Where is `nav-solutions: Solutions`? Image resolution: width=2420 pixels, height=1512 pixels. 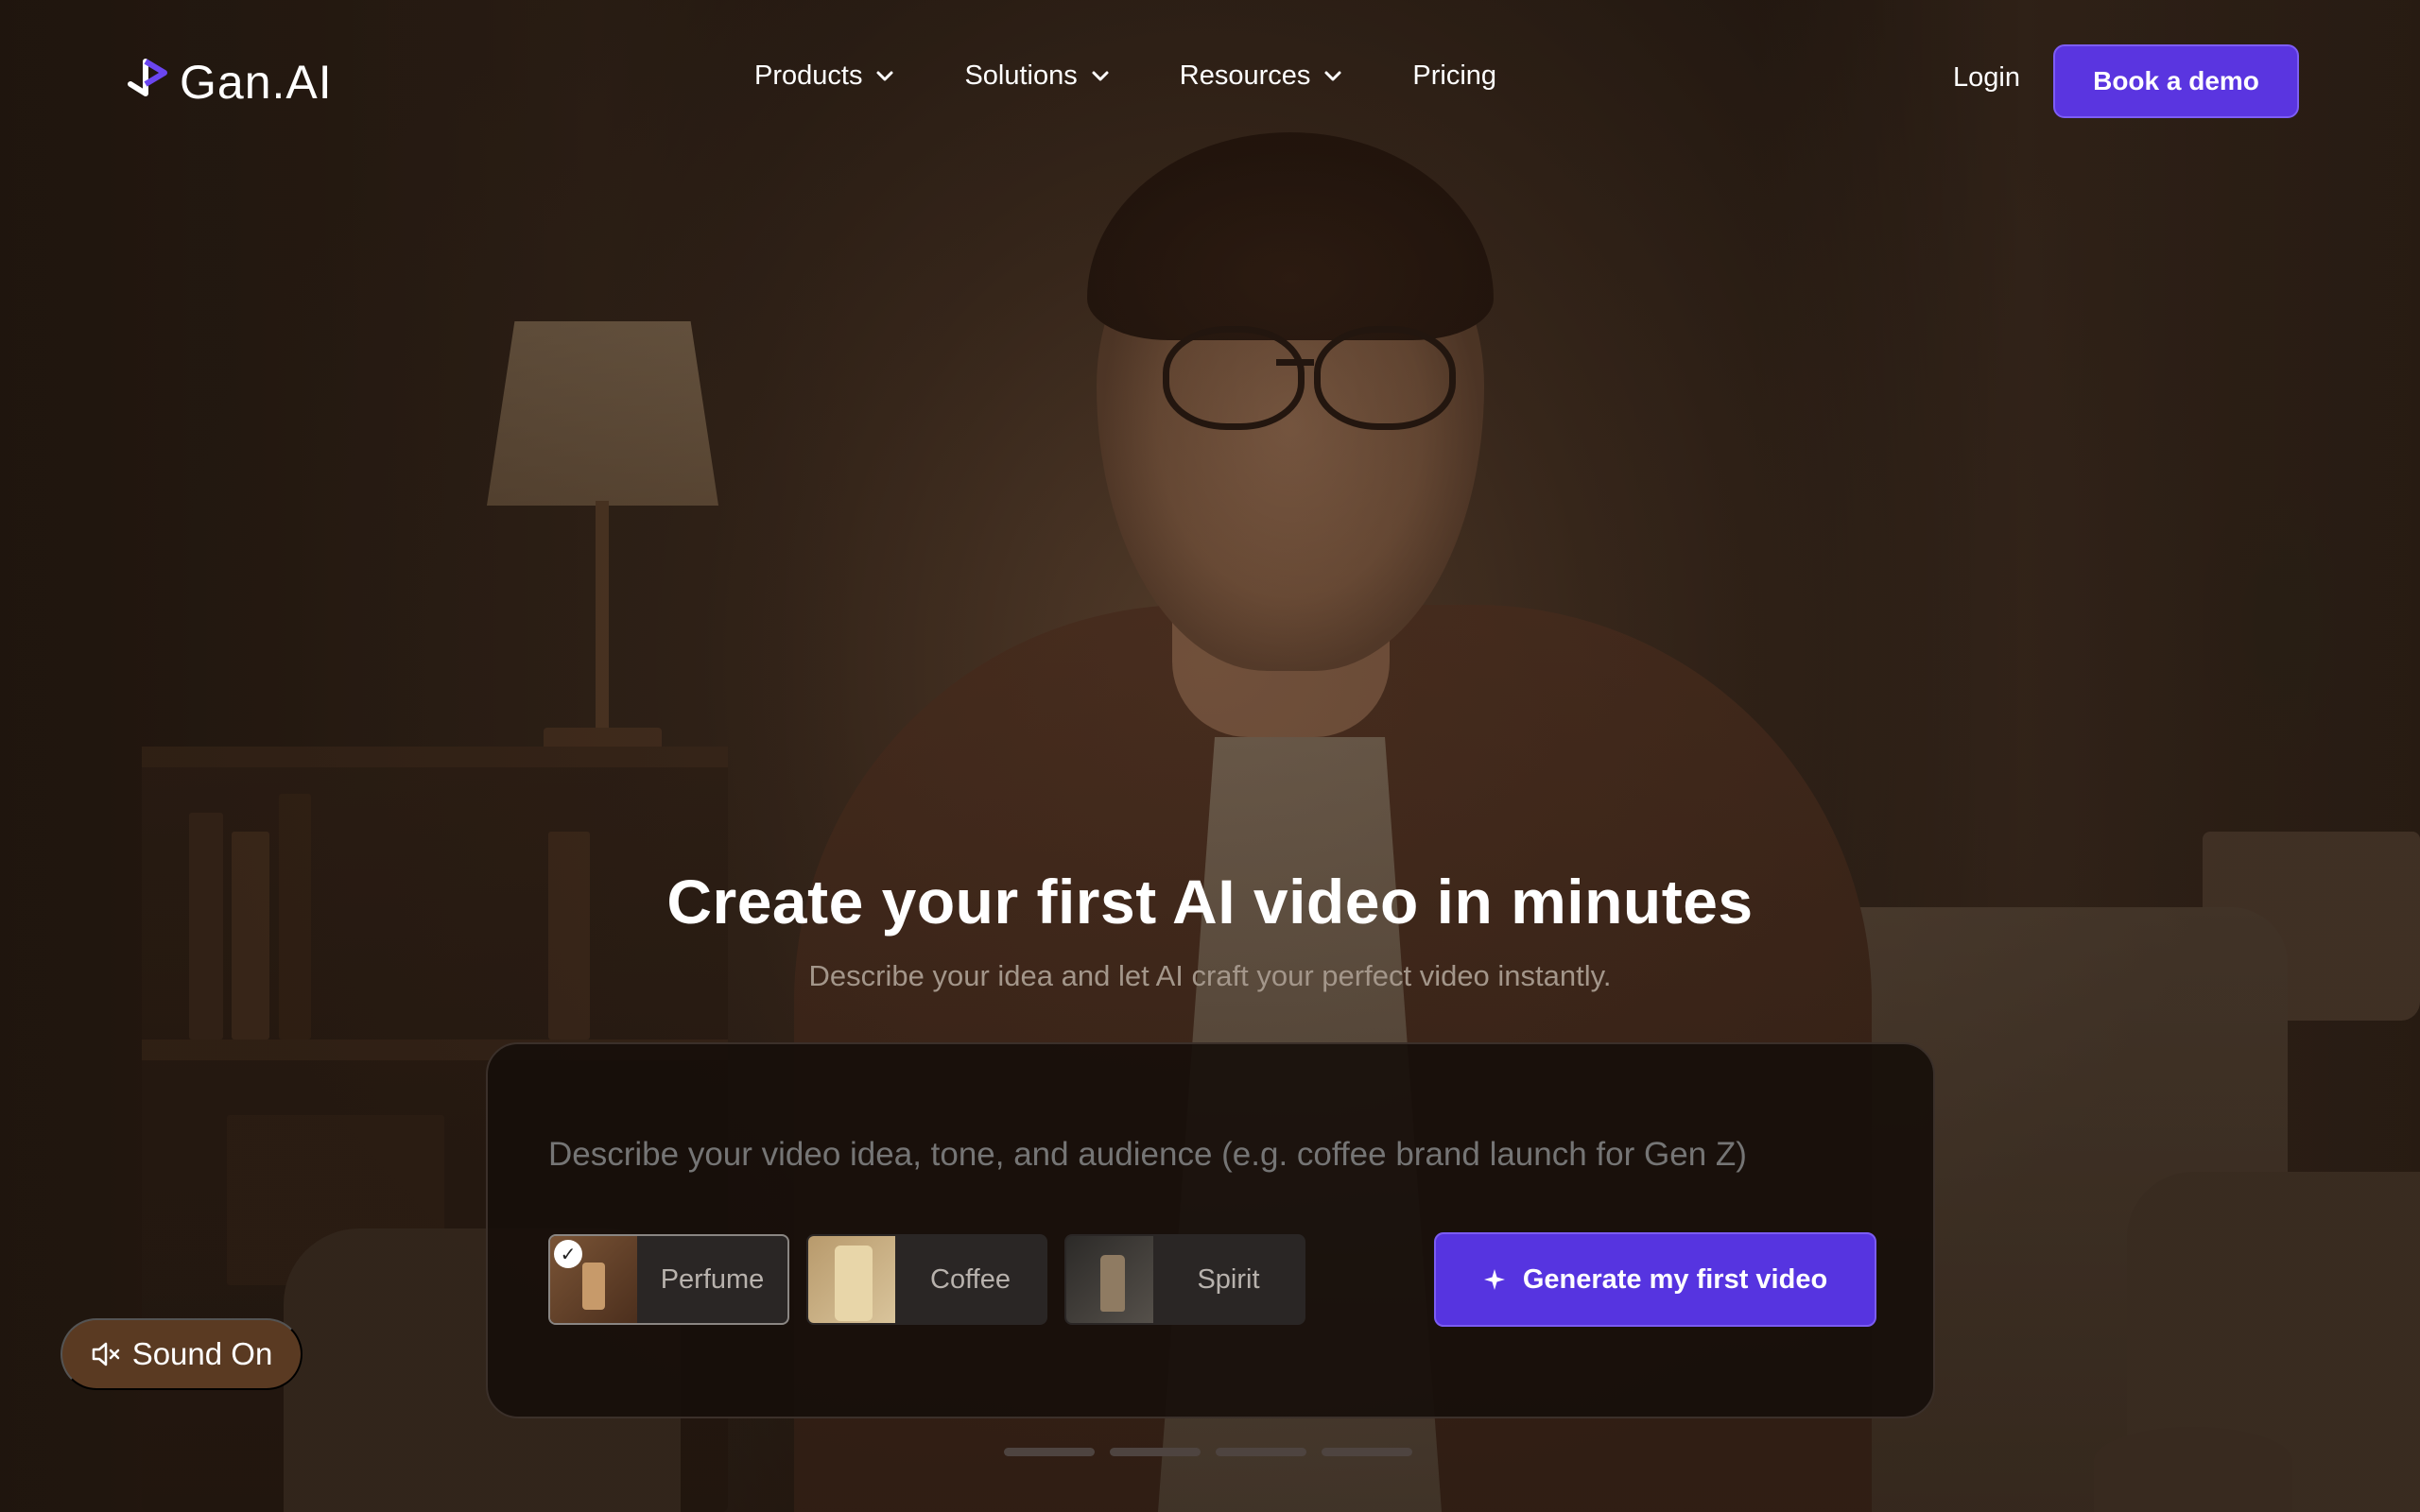 nav-solutions: Solutions is located at coordinates (1036, 76).